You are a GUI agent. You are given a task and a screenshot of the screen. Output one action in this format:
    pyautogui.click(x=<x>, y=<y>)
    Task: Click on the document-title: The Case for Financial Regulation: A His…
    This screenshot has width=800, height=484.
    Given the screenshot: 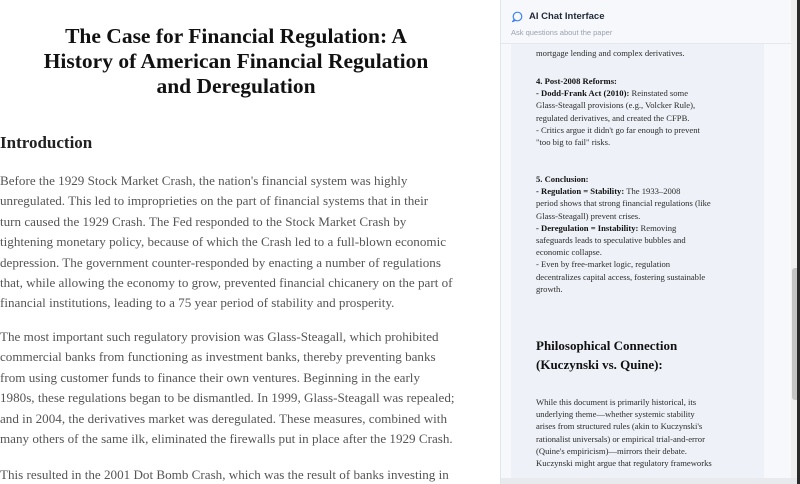 What is the action you would take?
    pyautogui.click(x=236, y=61)
    